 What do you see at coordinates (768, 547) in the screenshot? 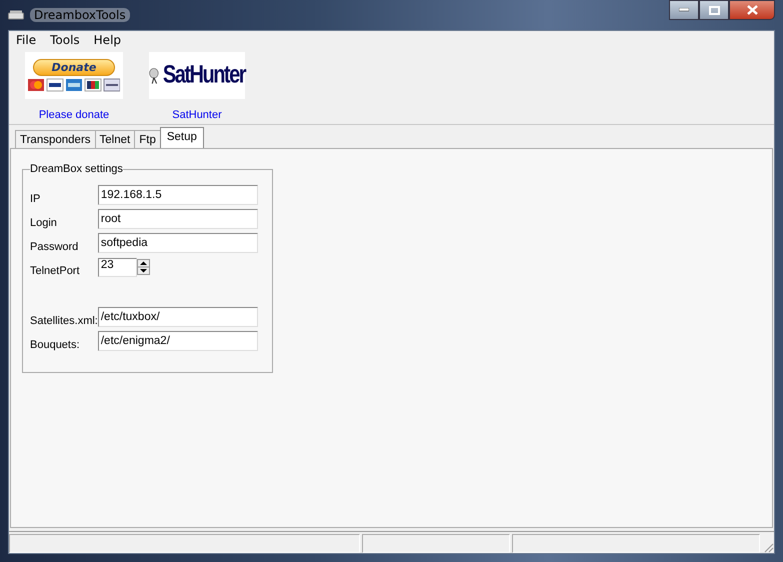
I see `resize-grip-icon` at bounding box center [768, 547].